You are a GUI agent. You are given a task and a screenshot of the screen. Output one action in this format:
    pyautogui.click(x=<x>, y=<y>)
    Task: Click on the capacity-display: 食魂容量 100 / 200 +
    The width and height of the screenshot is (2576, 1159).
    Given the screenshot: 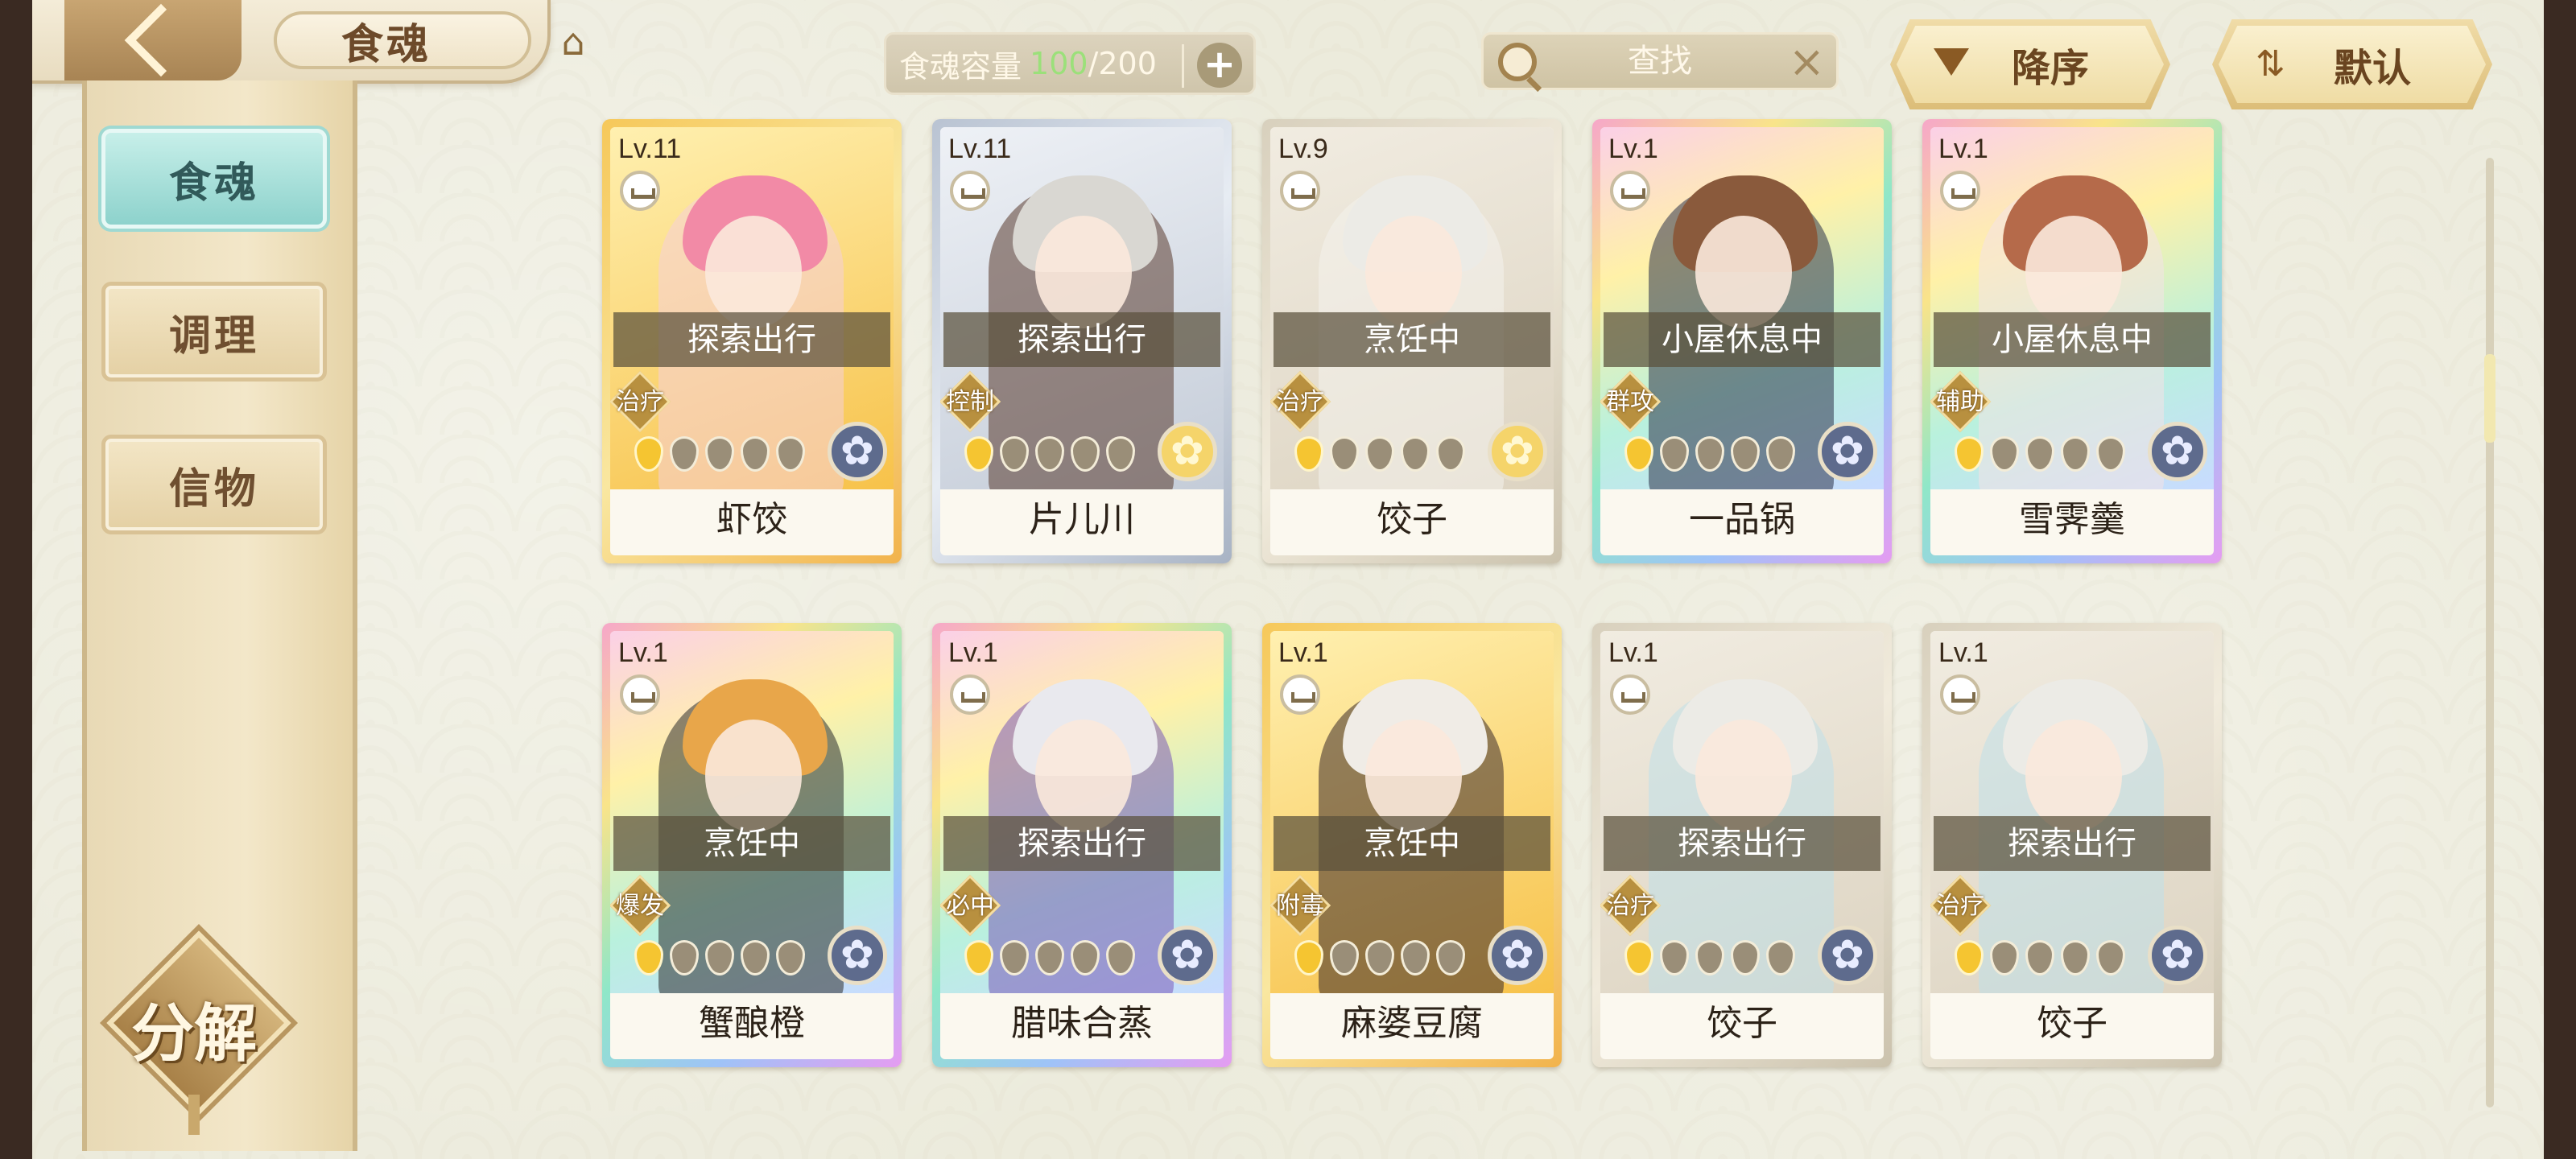 What is the action you would take?
    pyautogui.click(x=1070, y=63)
    